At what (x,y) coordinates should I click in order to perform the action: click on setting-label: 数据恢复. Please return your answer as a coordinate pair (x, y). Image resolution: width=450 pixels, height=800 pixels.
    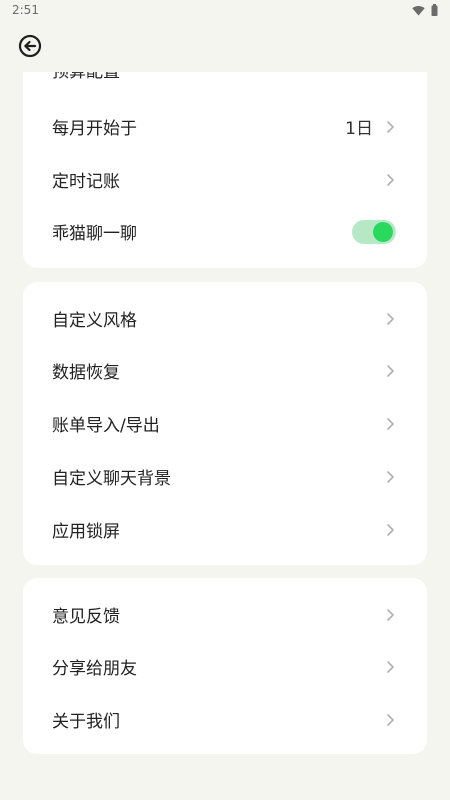
    Looking at the image, I should click on (86, 373).